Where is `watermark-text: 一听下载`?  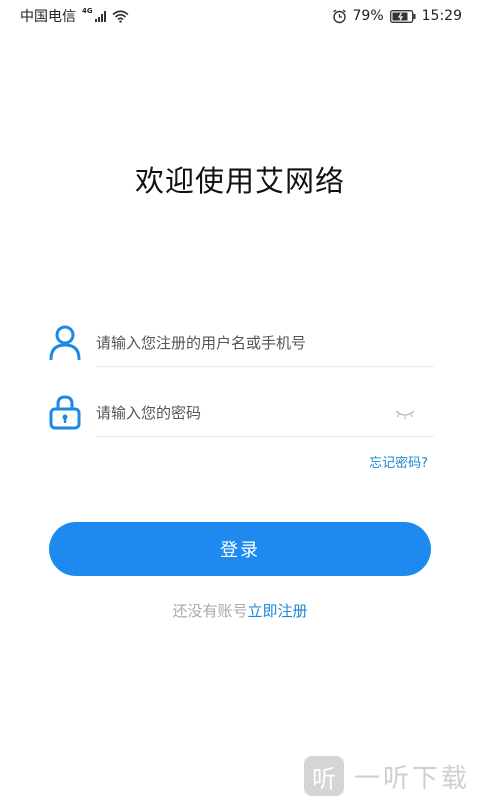
watermark-text: 一听下载 is located at coordinates (411, 778).